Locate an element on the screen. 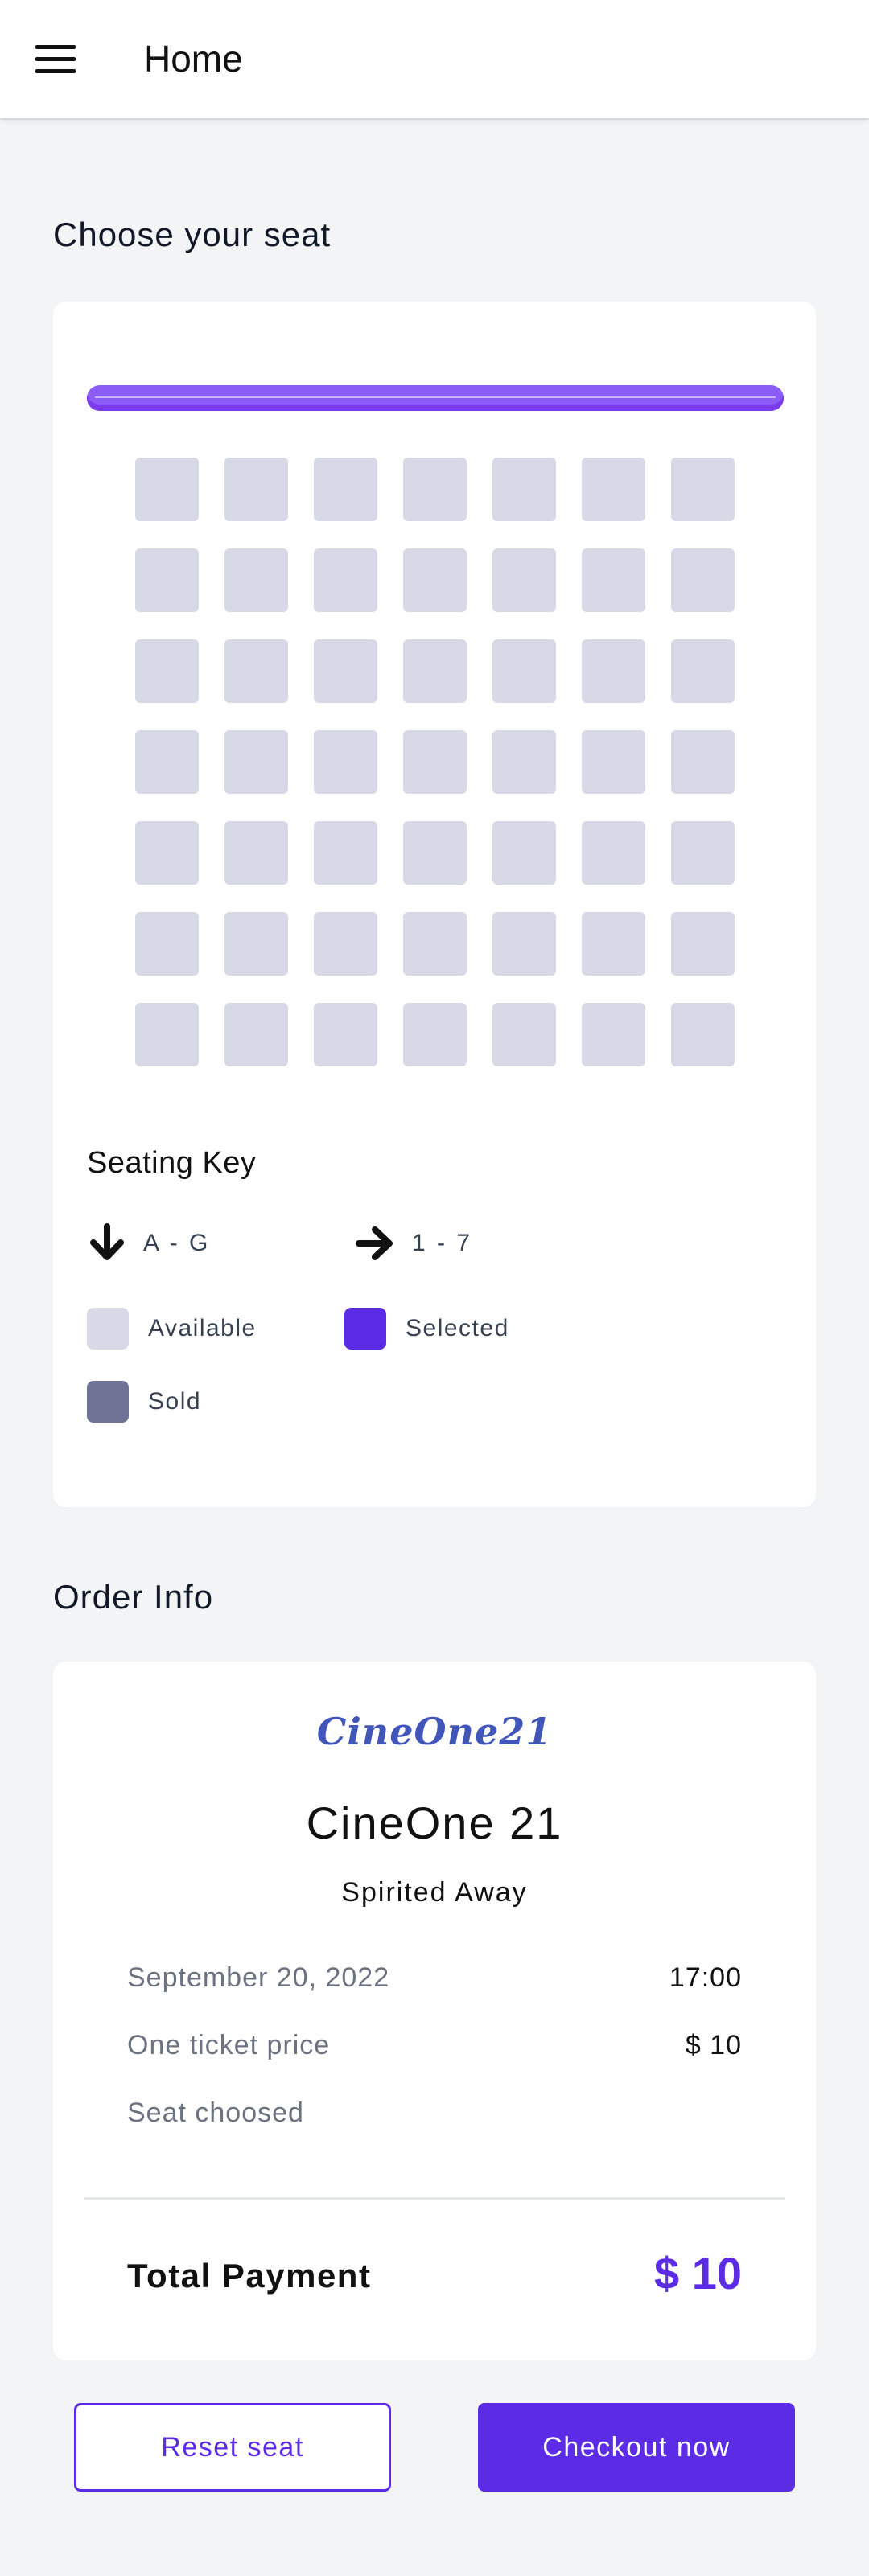  ticket-price-row: One ticket price $ 10 is located at coordinates (434, 2045).